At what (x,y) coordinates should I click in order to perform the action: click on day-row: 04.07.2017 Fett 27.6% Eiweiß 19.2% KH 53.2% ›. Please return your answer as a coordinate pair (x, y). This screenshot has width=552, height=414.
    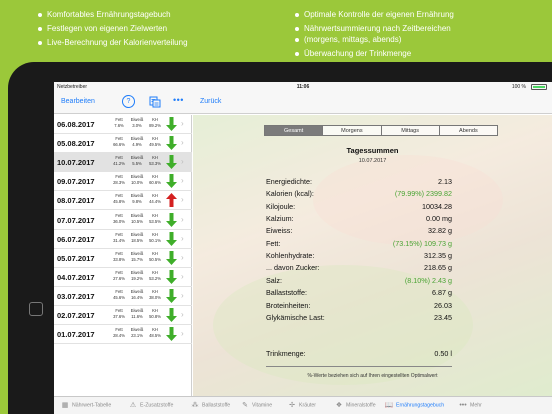
    Looking at the image, I should click on (123, 277).